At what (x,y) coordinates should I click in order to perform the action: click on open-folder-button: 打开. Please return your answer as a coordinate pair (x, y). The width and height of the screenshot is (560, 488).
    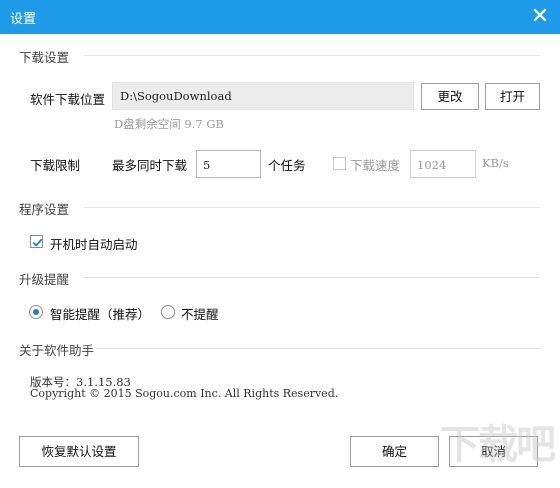
    Looking at the image, I should click on (512, 96).